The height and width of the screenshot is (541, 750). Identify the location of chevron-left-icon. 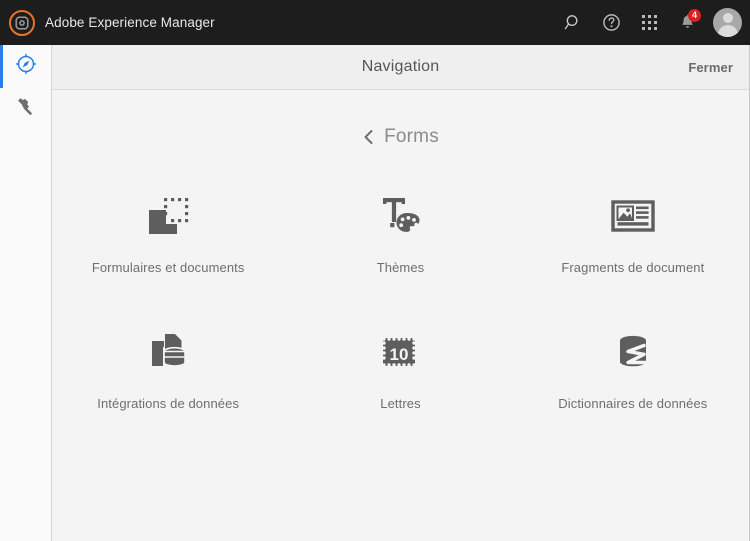
(368, 137).